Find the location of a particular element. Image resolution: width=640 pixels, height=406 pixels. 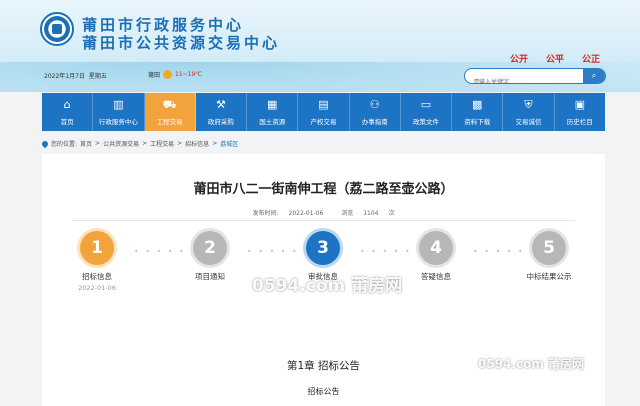

weekday-text: 星期五 is located at coordinates (97, 76).